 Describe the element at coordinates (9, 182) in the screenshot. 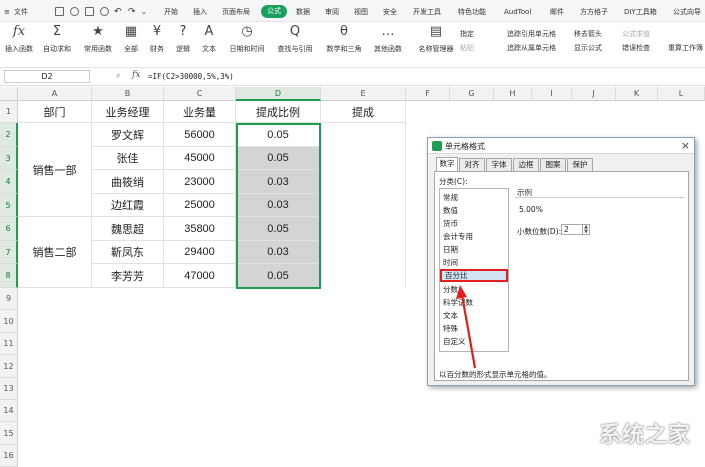

I see `row-header-4: 4` at that location.